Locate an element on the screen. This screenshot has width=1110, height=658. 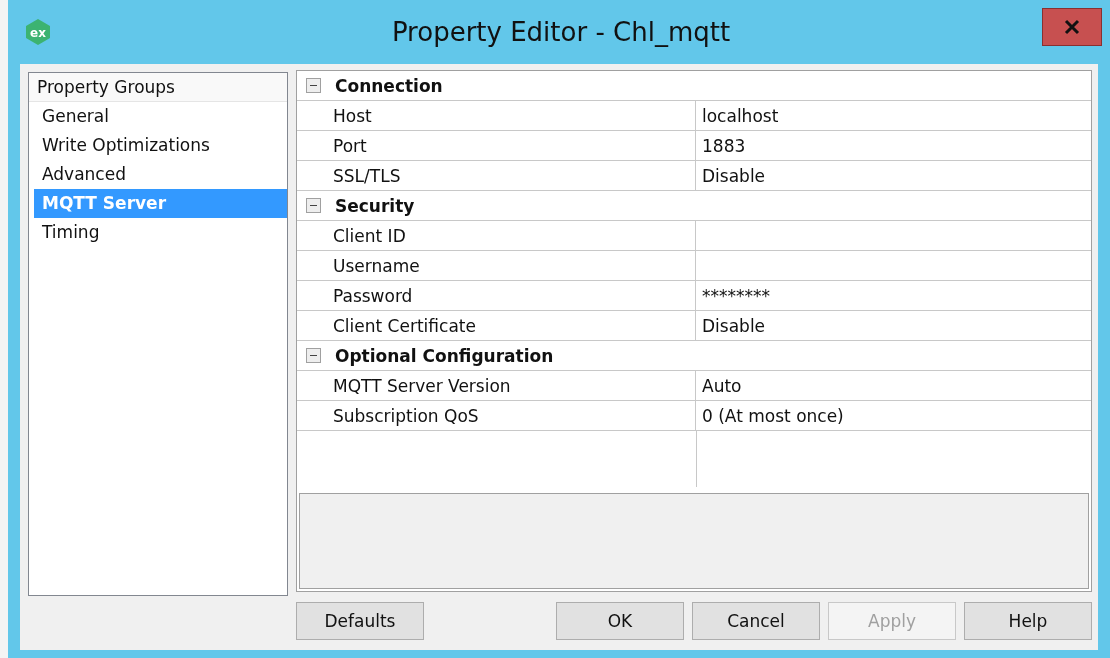
dialog-button: OK is located at coordinates (620, 621).